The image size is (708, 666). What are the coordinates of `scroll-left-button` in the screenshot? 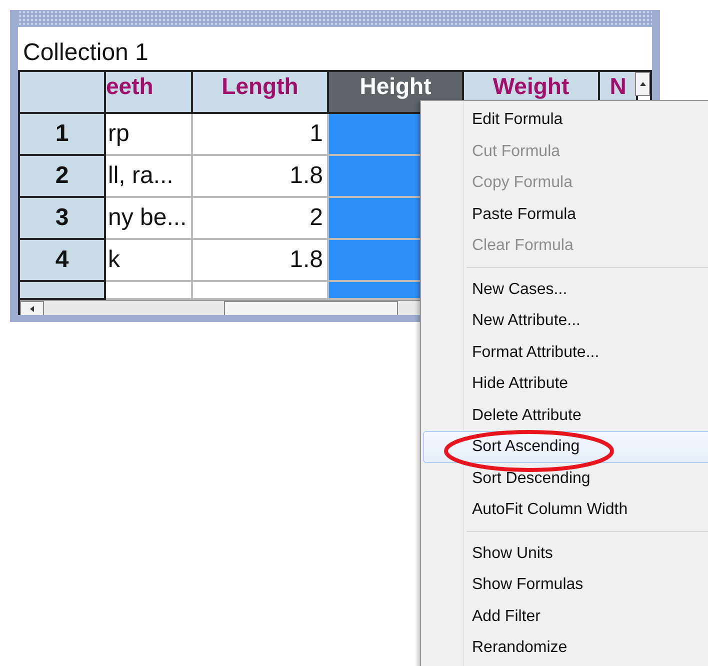 It's located at (32, 308).